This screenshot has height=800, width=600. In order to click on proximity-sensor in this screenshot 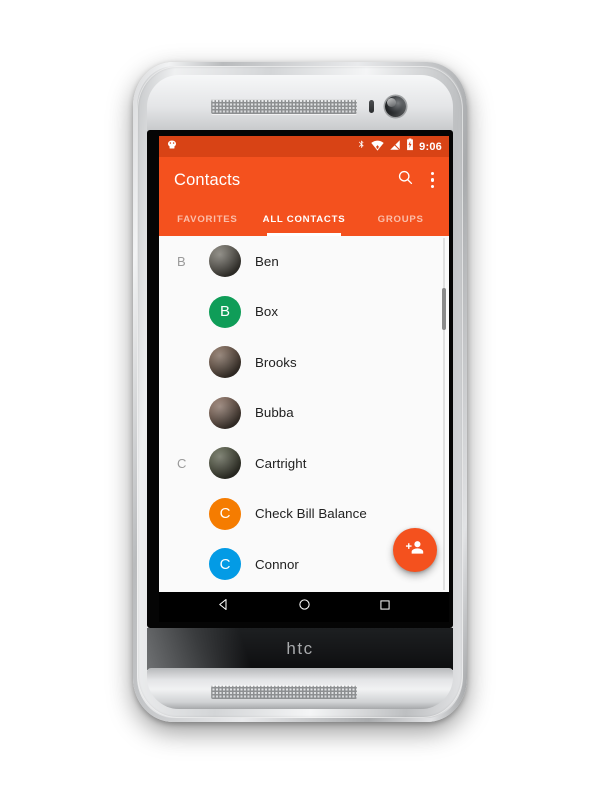, I will do `click(371, 106)`.